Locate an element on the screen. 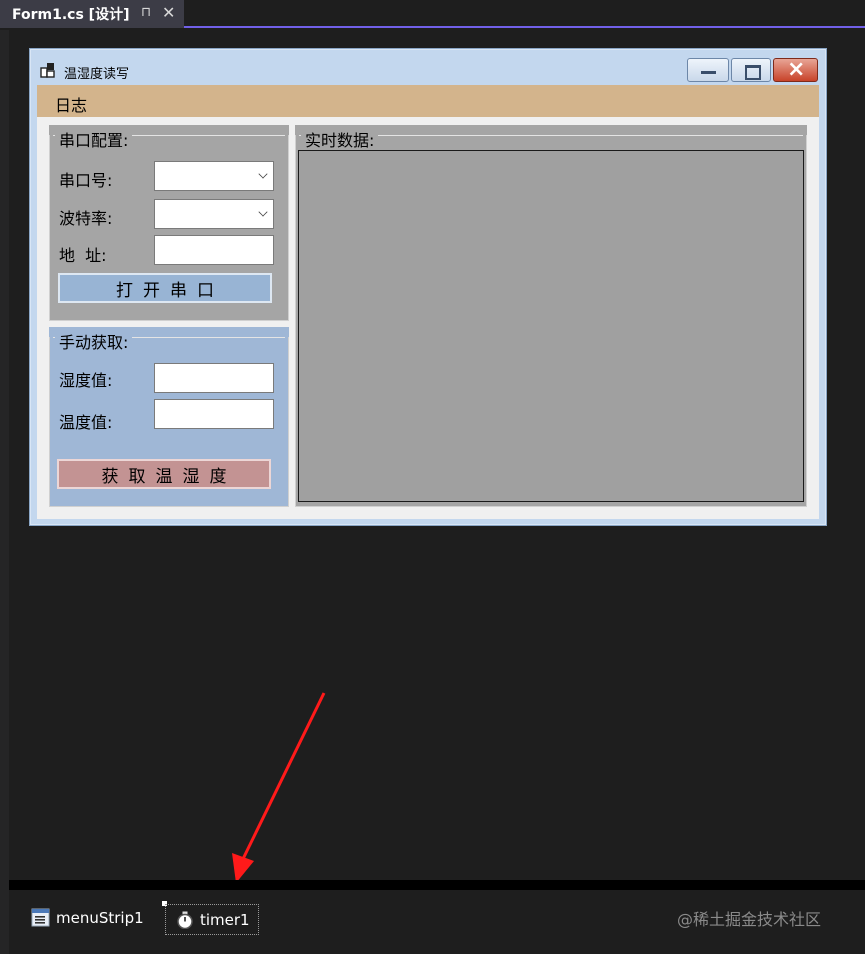  pin-icon: ⊓ is located at coordinates (146, 12).